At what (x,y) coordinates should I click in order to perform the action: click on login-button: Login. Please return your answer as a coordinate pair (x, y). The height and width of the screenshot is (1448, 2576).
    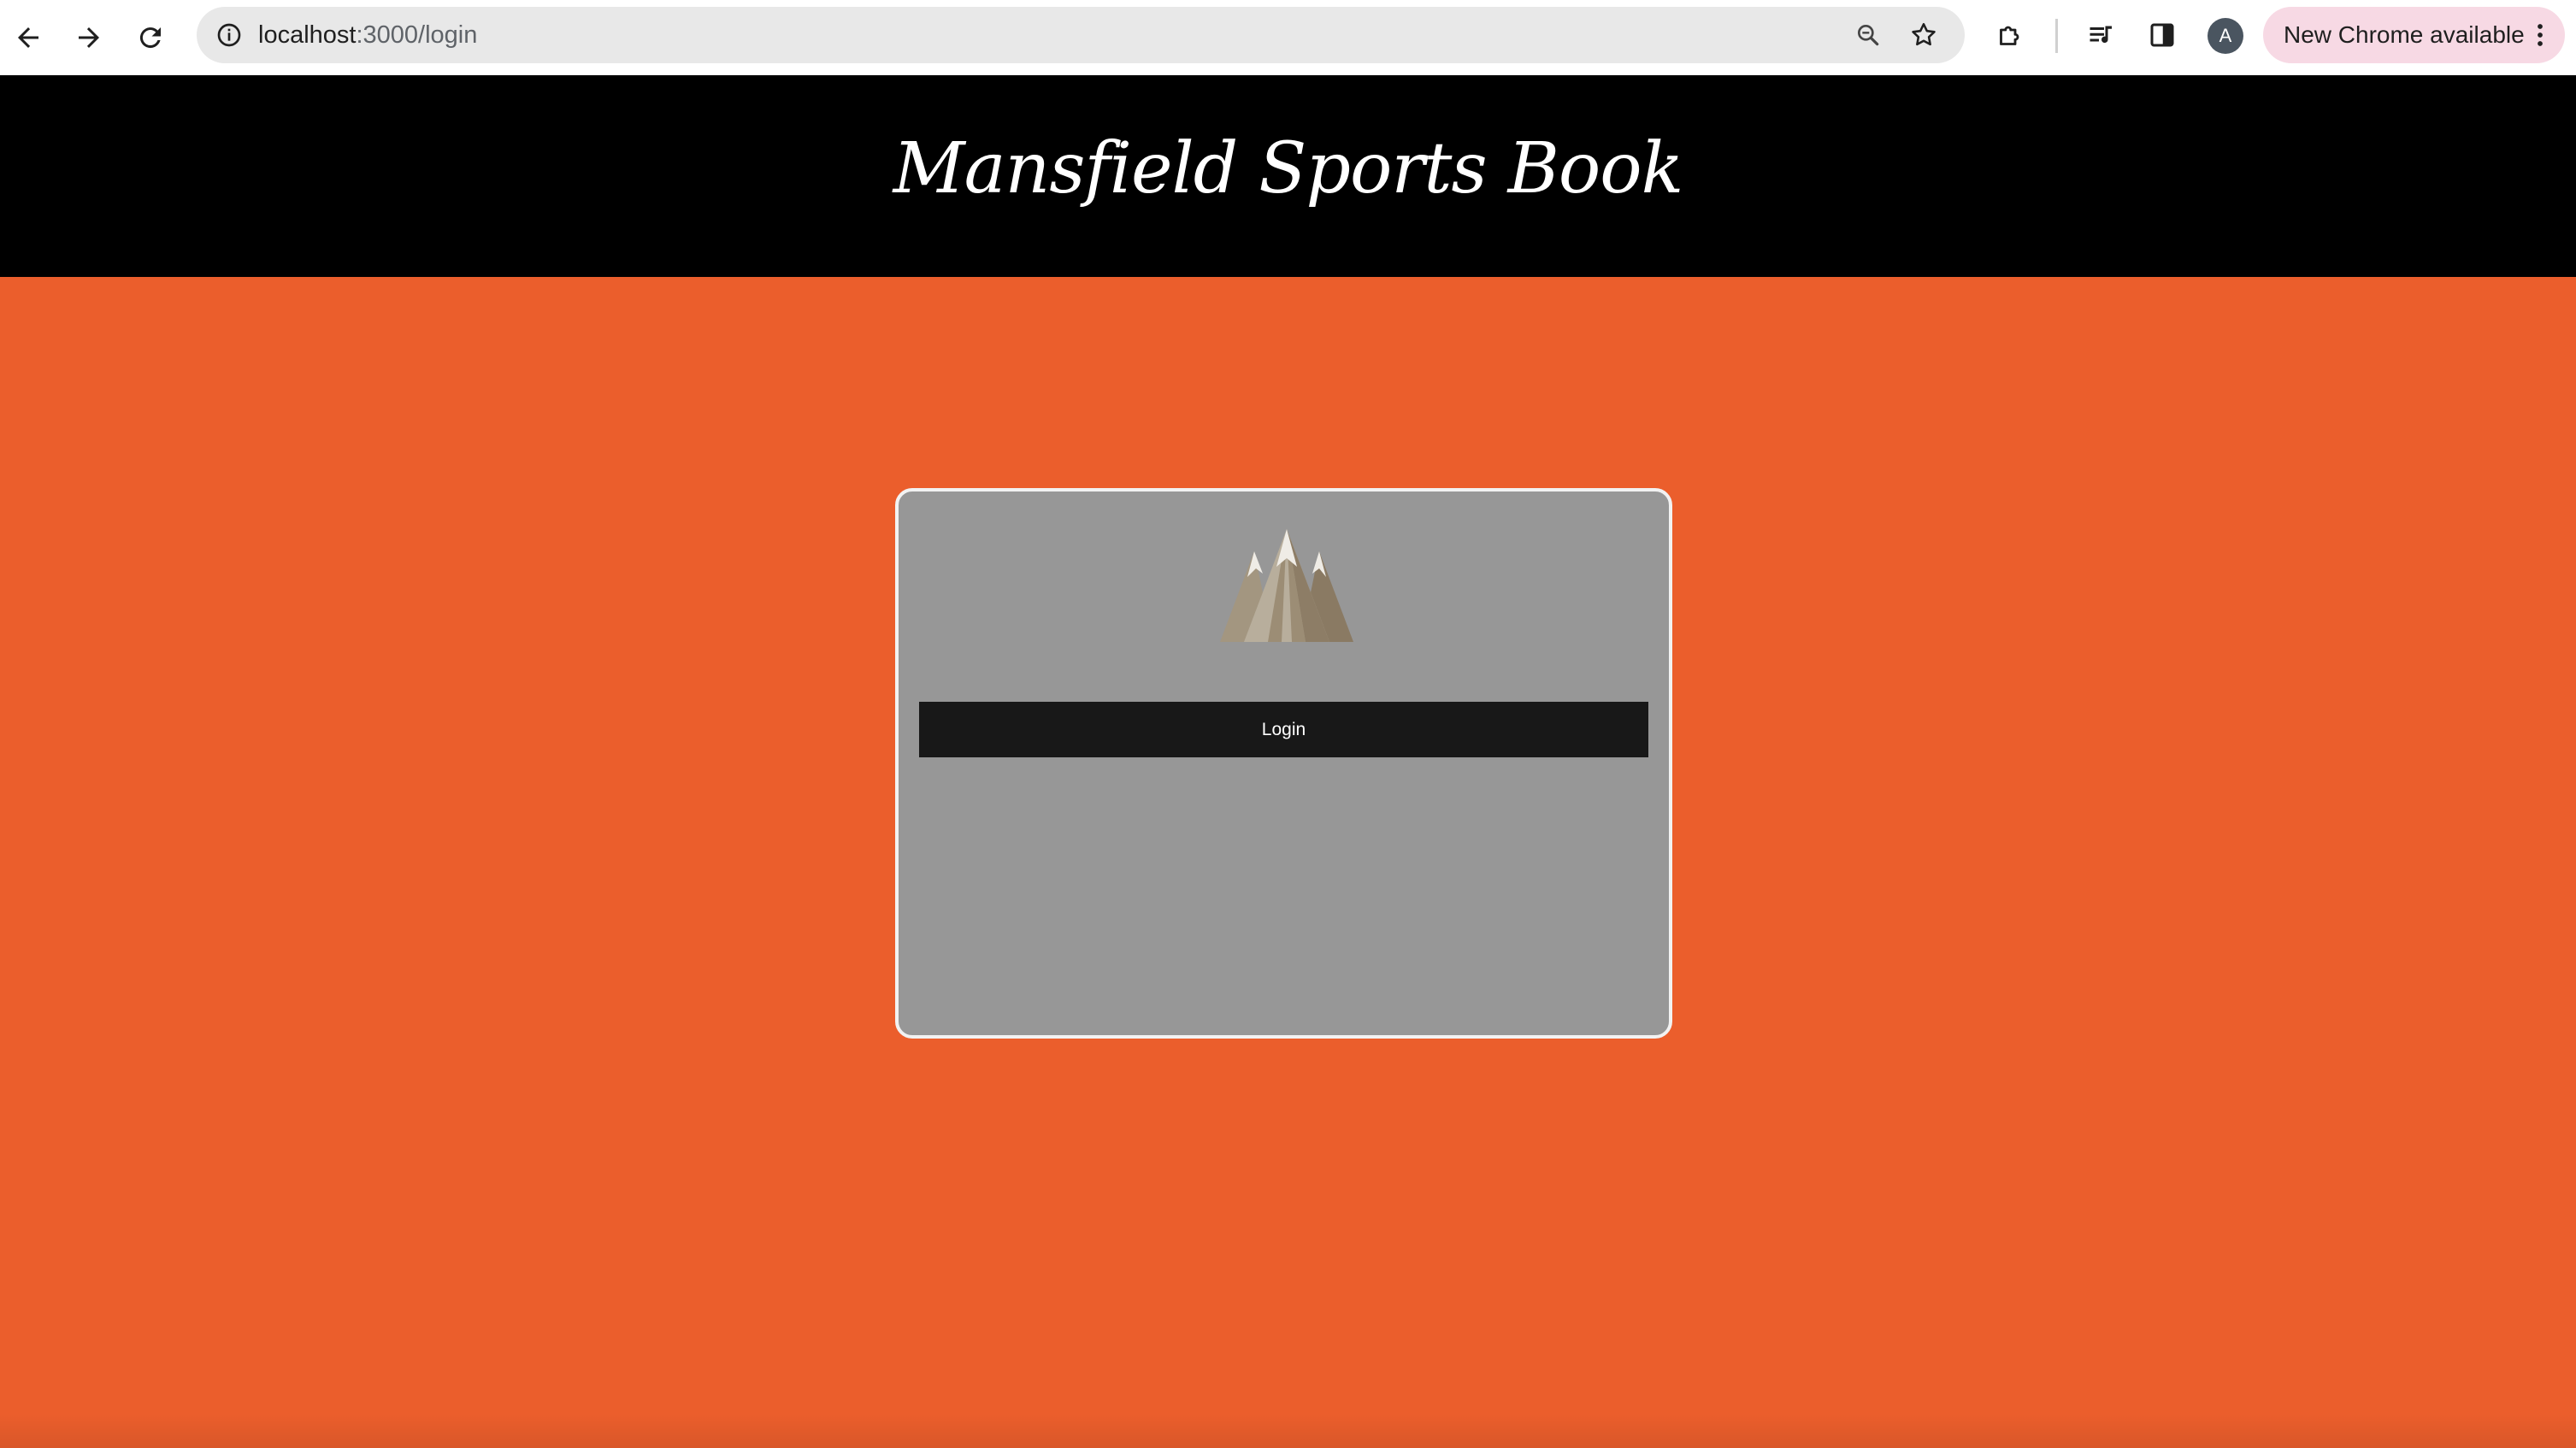
    Looking at the image, I should click on (1284, 729).